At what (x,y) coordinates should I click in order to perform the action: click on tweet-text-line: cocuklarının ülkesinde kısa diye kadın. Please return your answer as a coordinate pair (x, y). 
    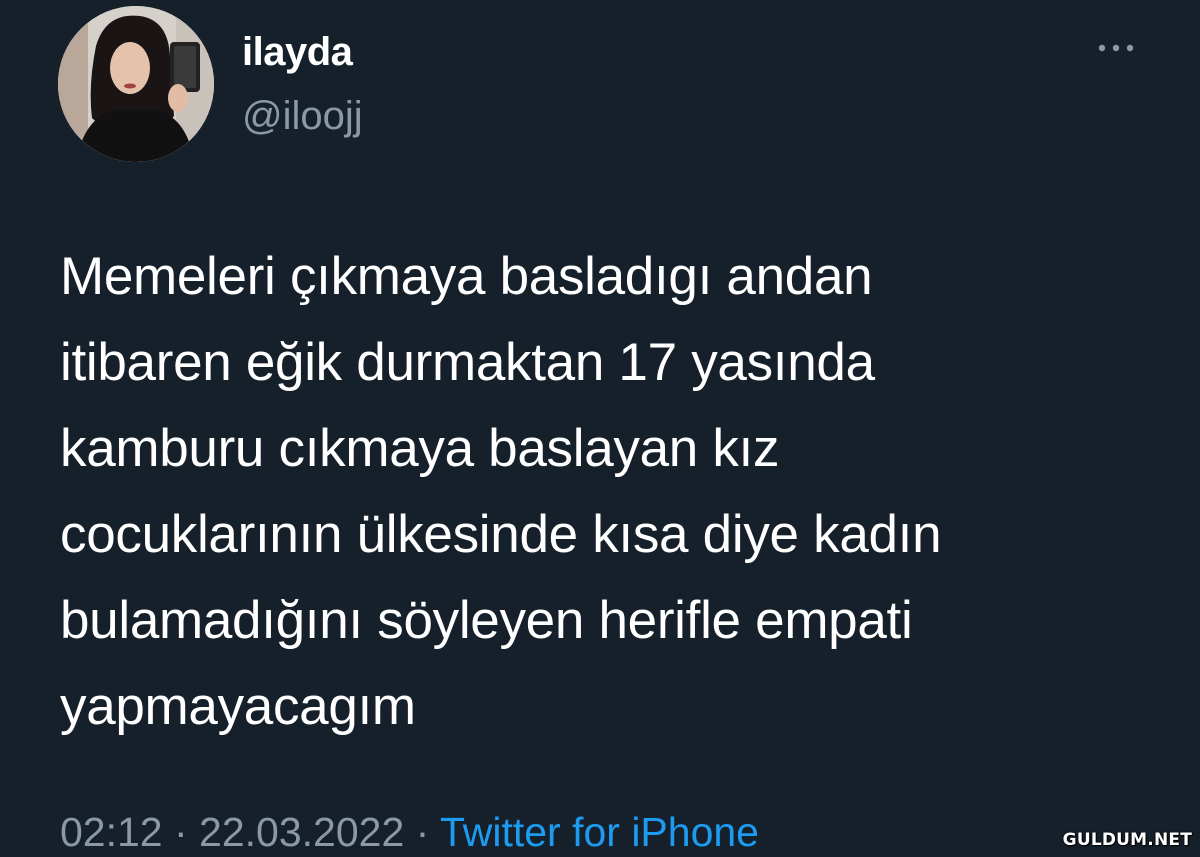
    Looking at the image, I should click on (501, 534).